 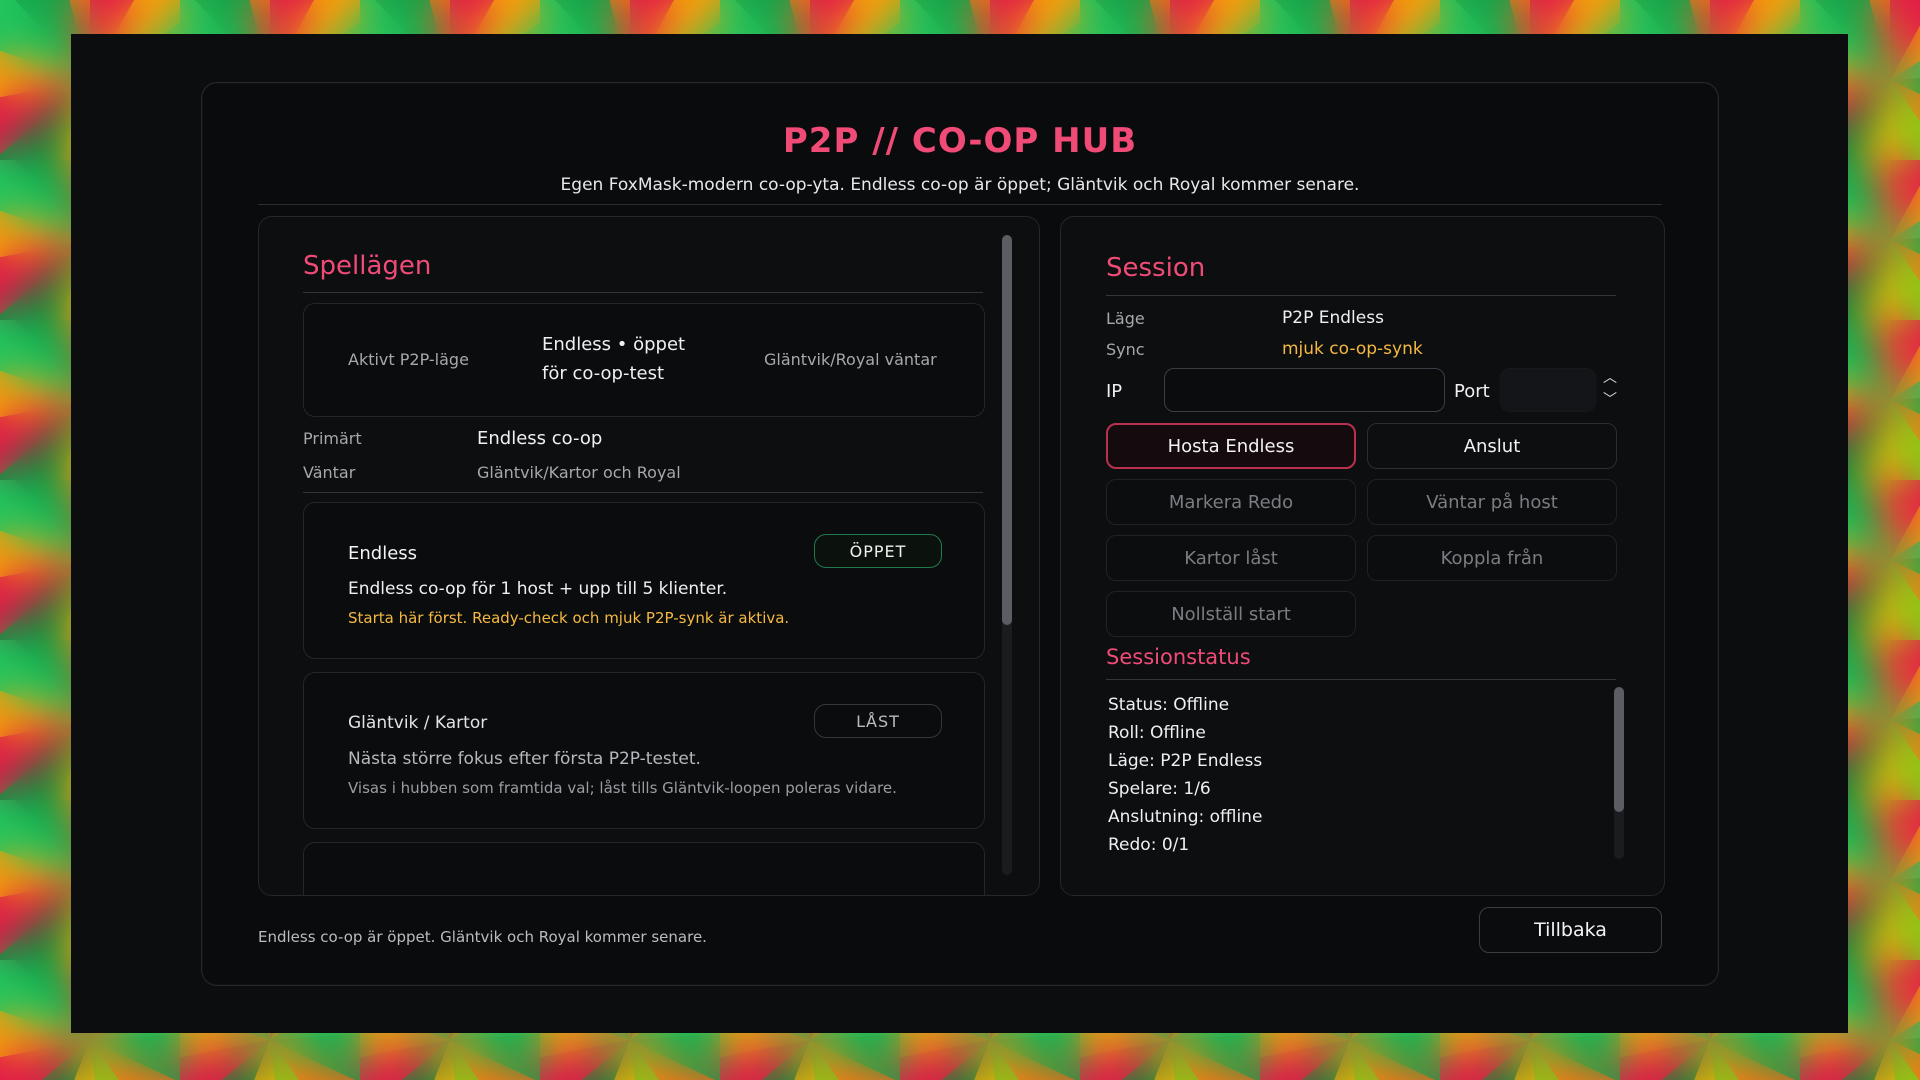 What do you see at coordinates (367, 266) in the screenshot?
I see `modes-section-title: Spellägen` at bounding box center [367, 266].